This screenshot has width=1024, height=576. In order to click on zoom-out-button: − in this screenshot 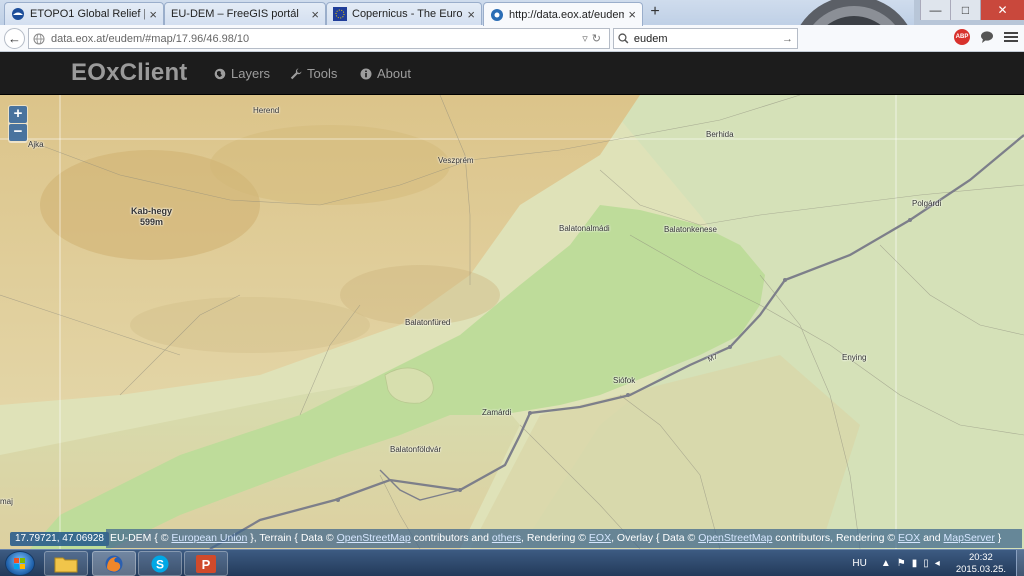, I will do `click(18, 132)`.